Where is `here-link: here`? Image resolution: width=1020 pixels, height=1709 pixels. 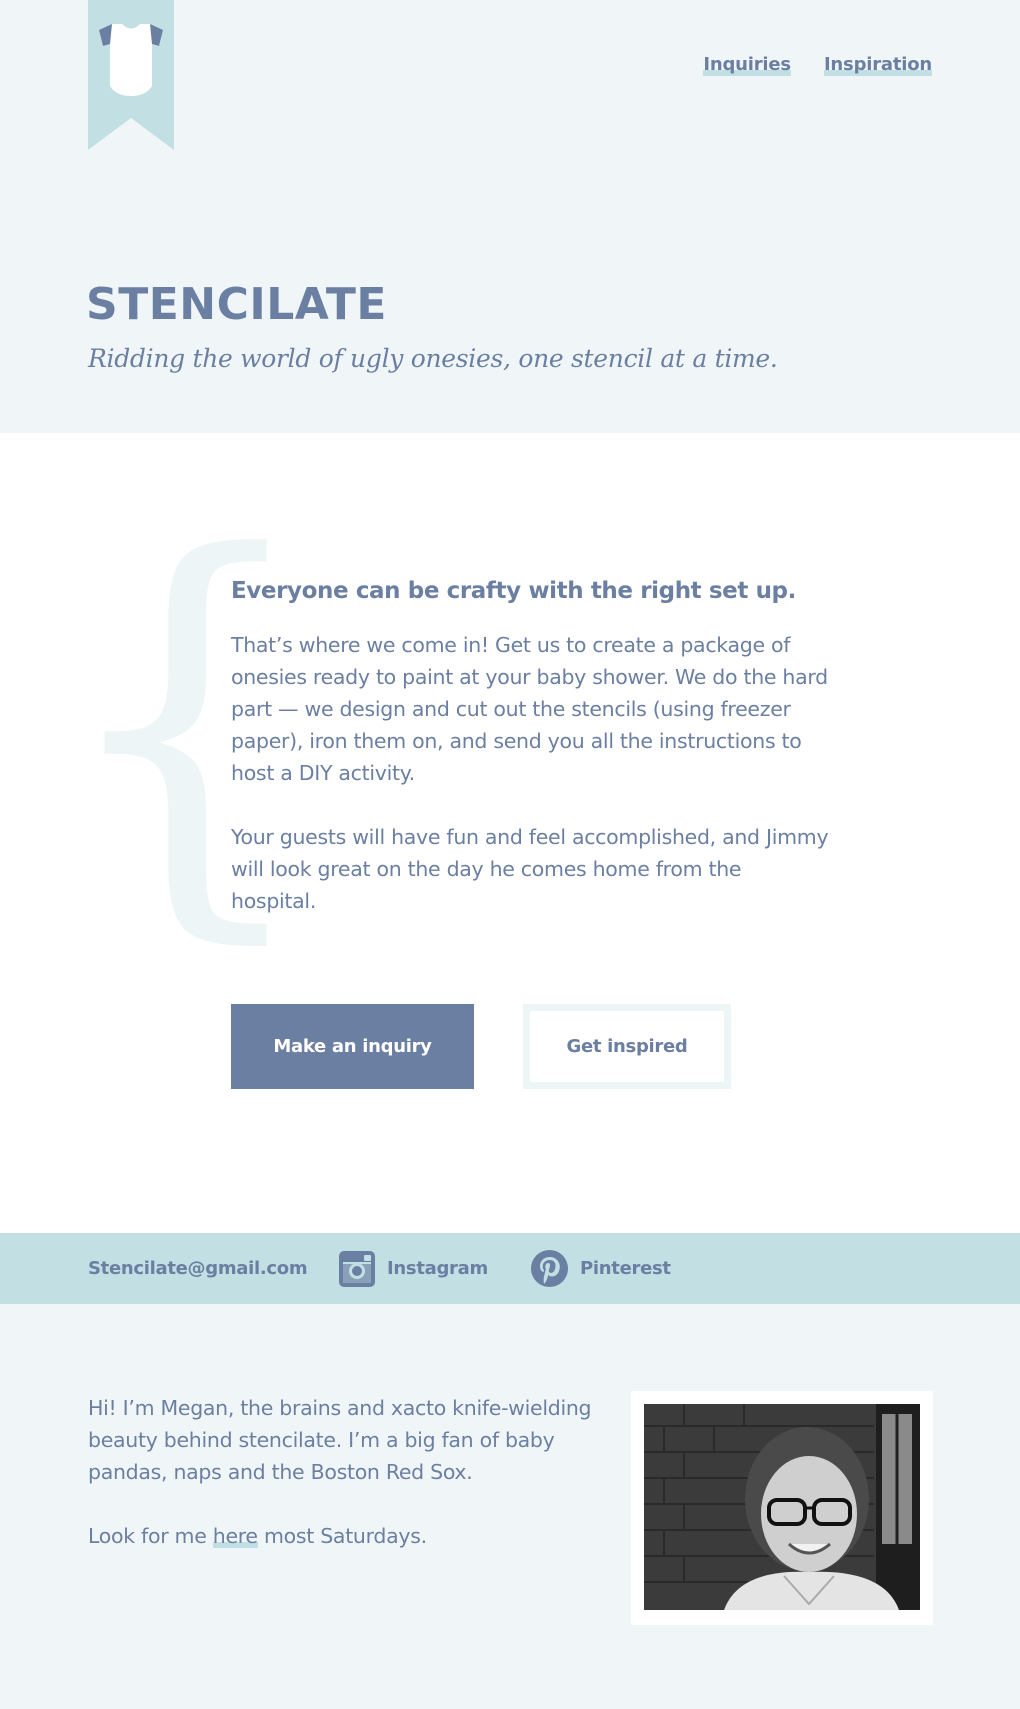
here-link: here is located at coordinates (235, 1536).